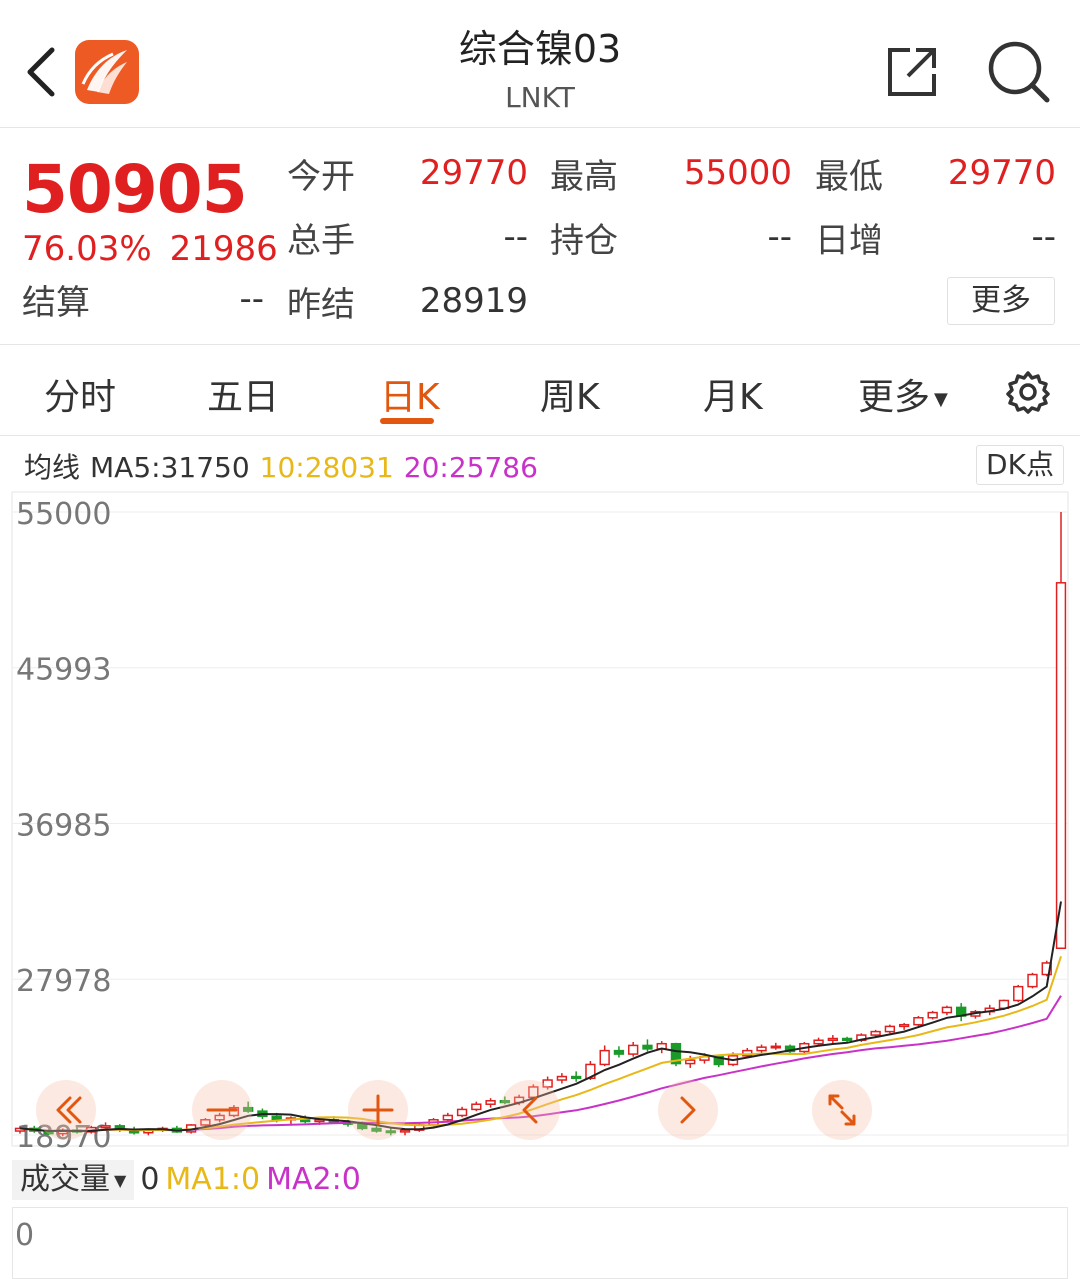 The height and width of the screenshot is (1279, 1080). What do you see at coordinates (223, 249) in the screenshot?
I see `change-amount: 21986` at bounding box center [223, 249].